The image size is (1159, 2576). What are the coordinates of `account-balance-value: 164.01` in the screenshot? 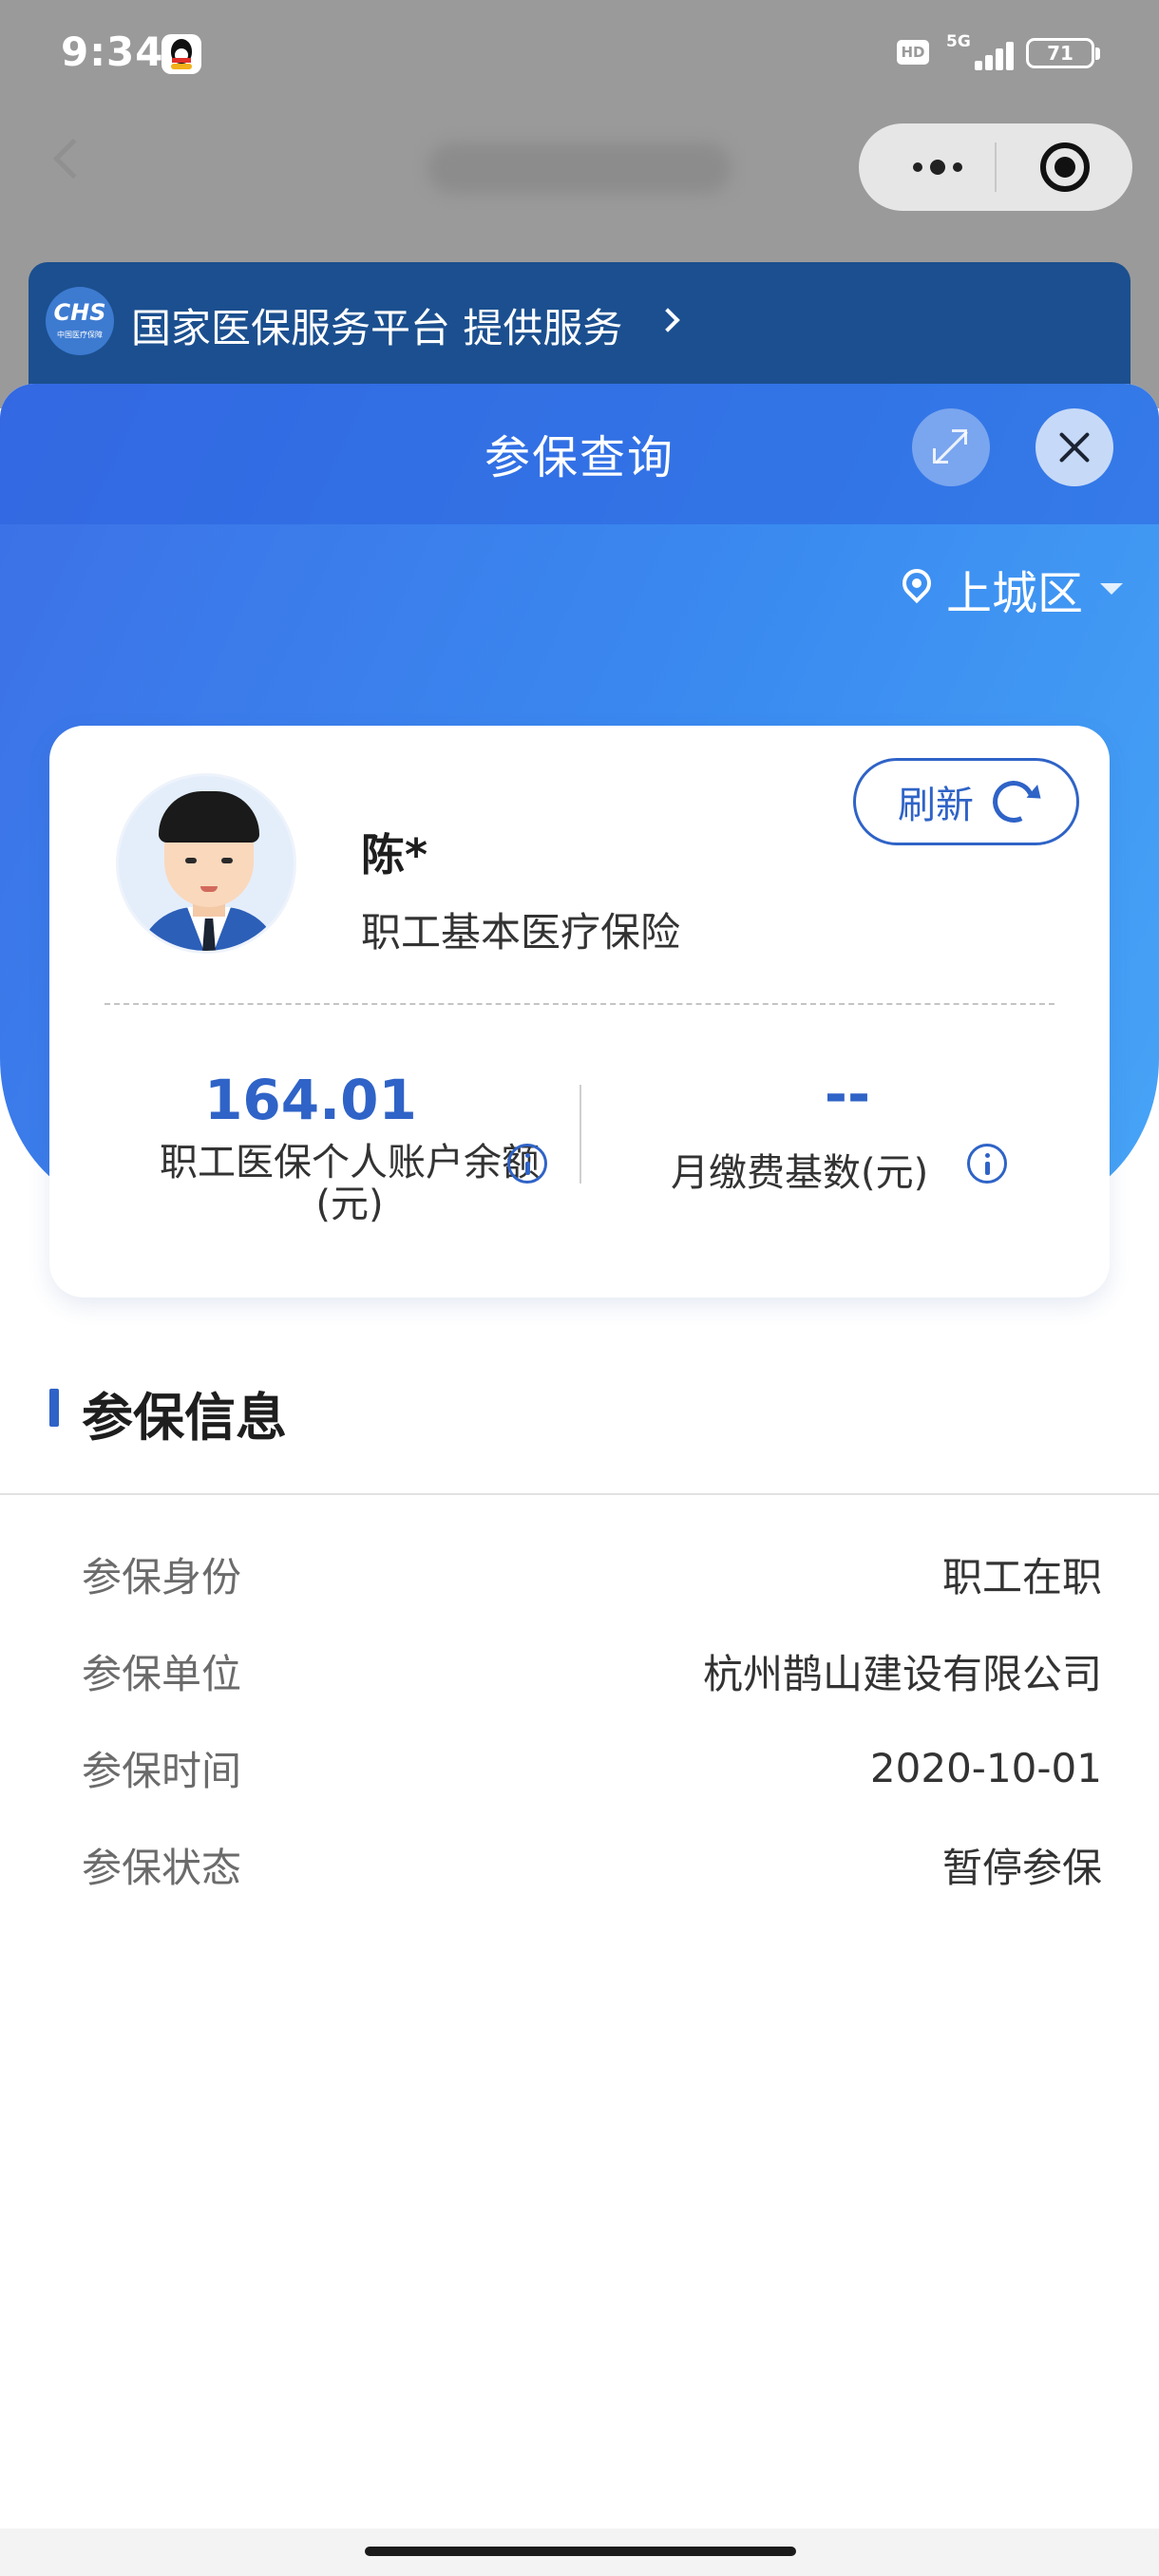 It's located at (310, 1100).